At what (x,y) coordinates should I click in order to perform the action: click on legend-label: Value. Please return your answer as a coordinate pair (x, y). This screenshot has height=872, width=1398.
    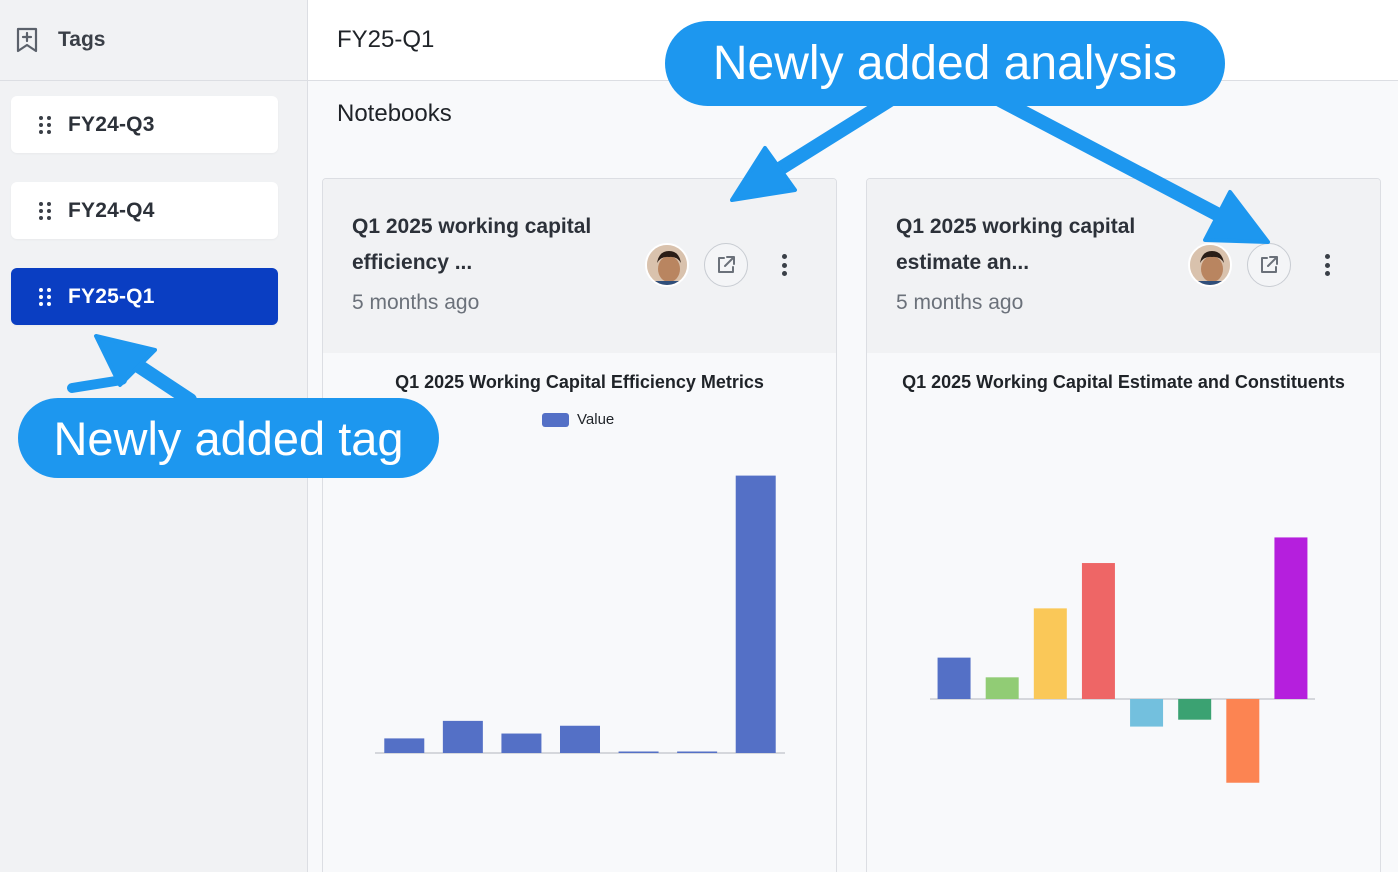
    Looking at the image, I should click on (596, 419).